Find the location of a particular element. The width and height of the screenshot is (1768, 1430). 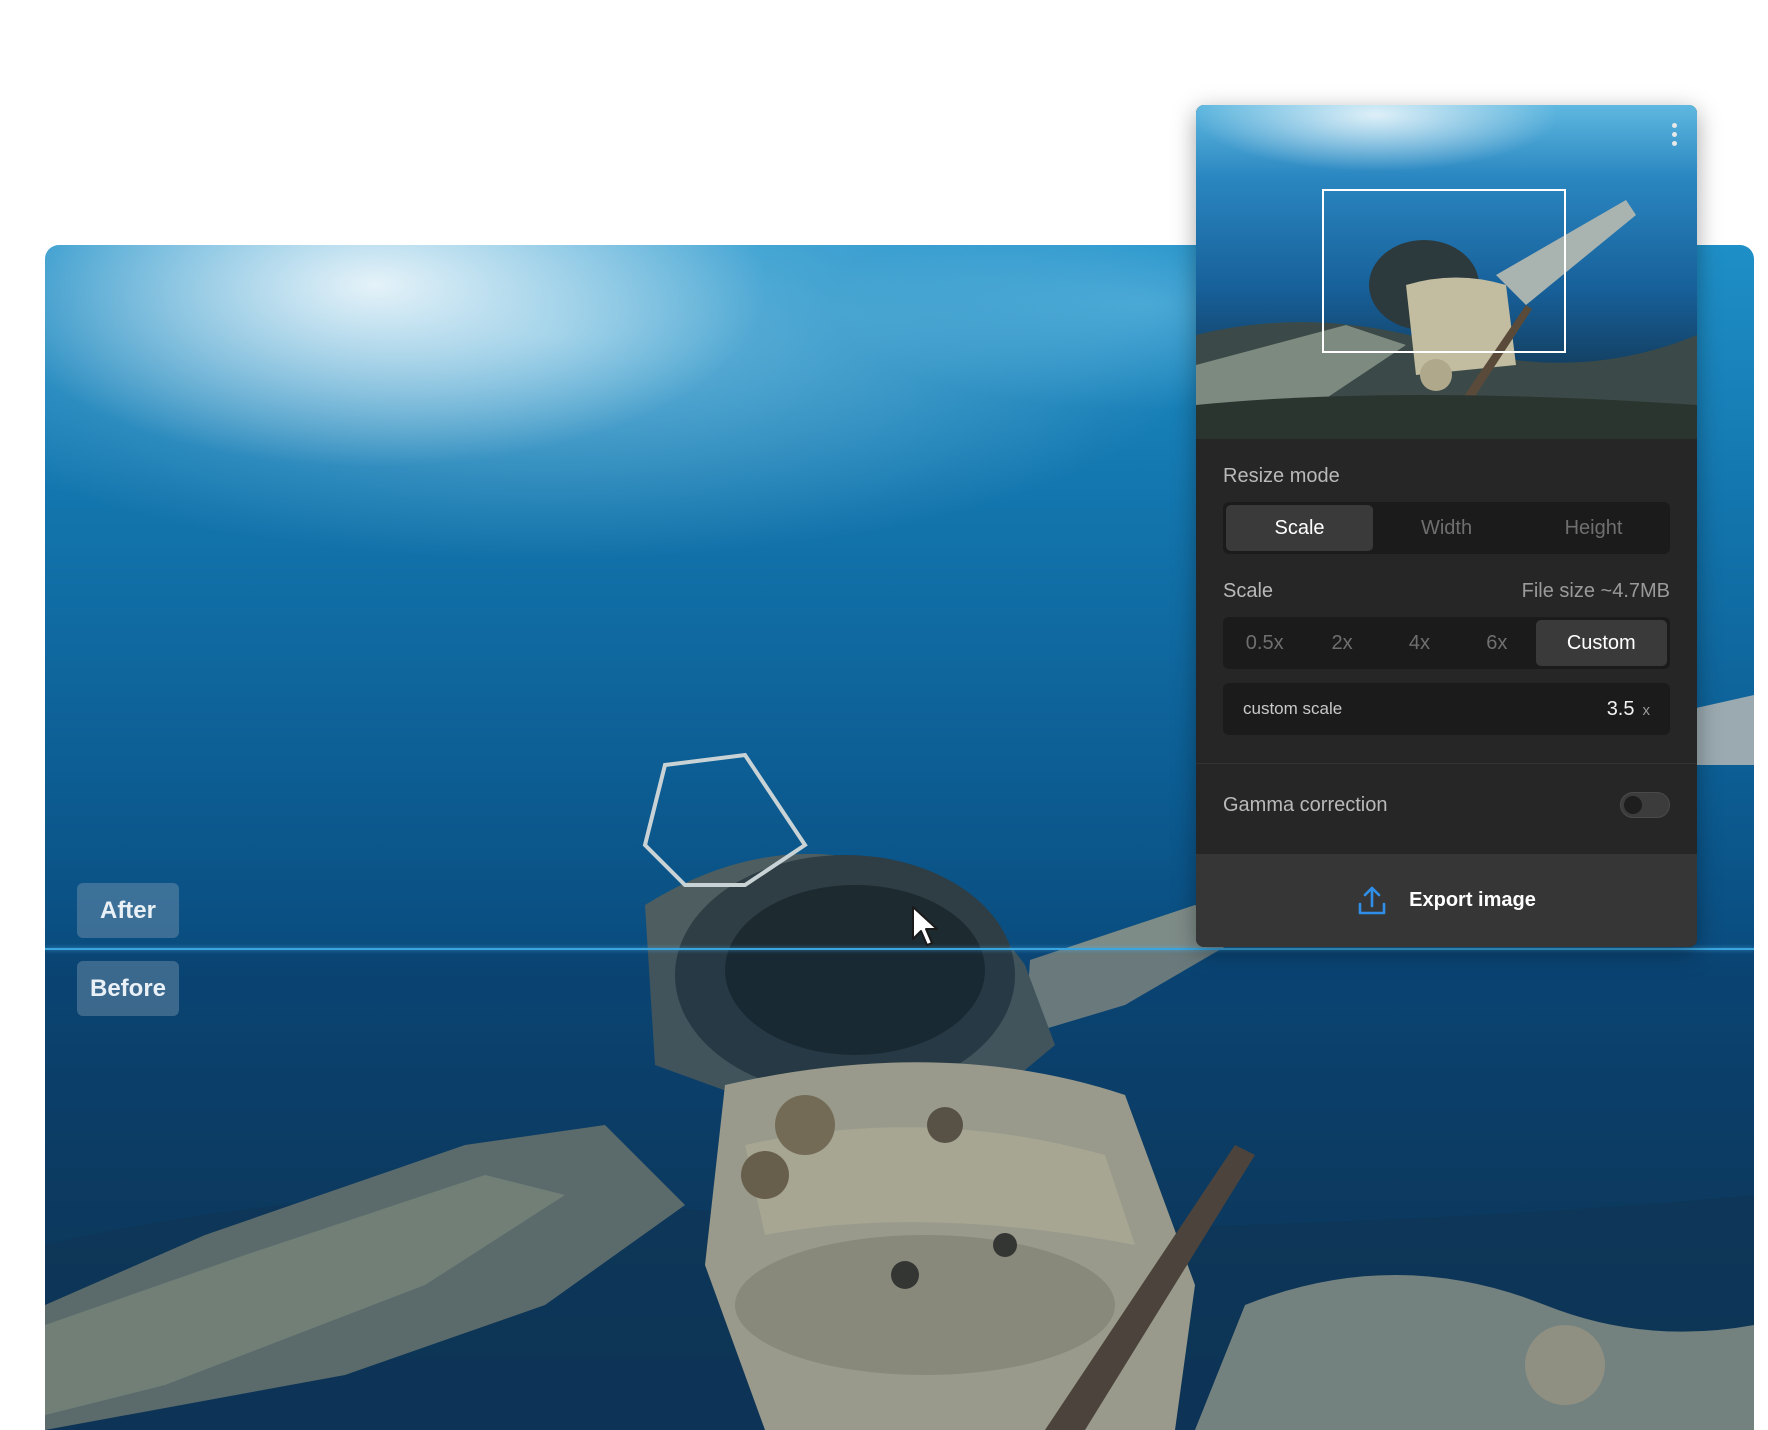

more-vertical-icon is located at coordinates (1674, 134).